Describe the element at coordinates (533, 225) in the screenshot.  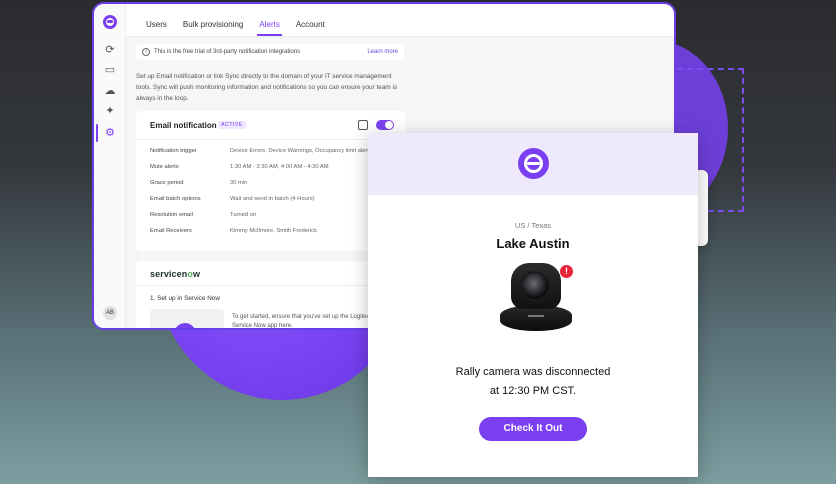
I see `alert-location: US / Texas` at that location.